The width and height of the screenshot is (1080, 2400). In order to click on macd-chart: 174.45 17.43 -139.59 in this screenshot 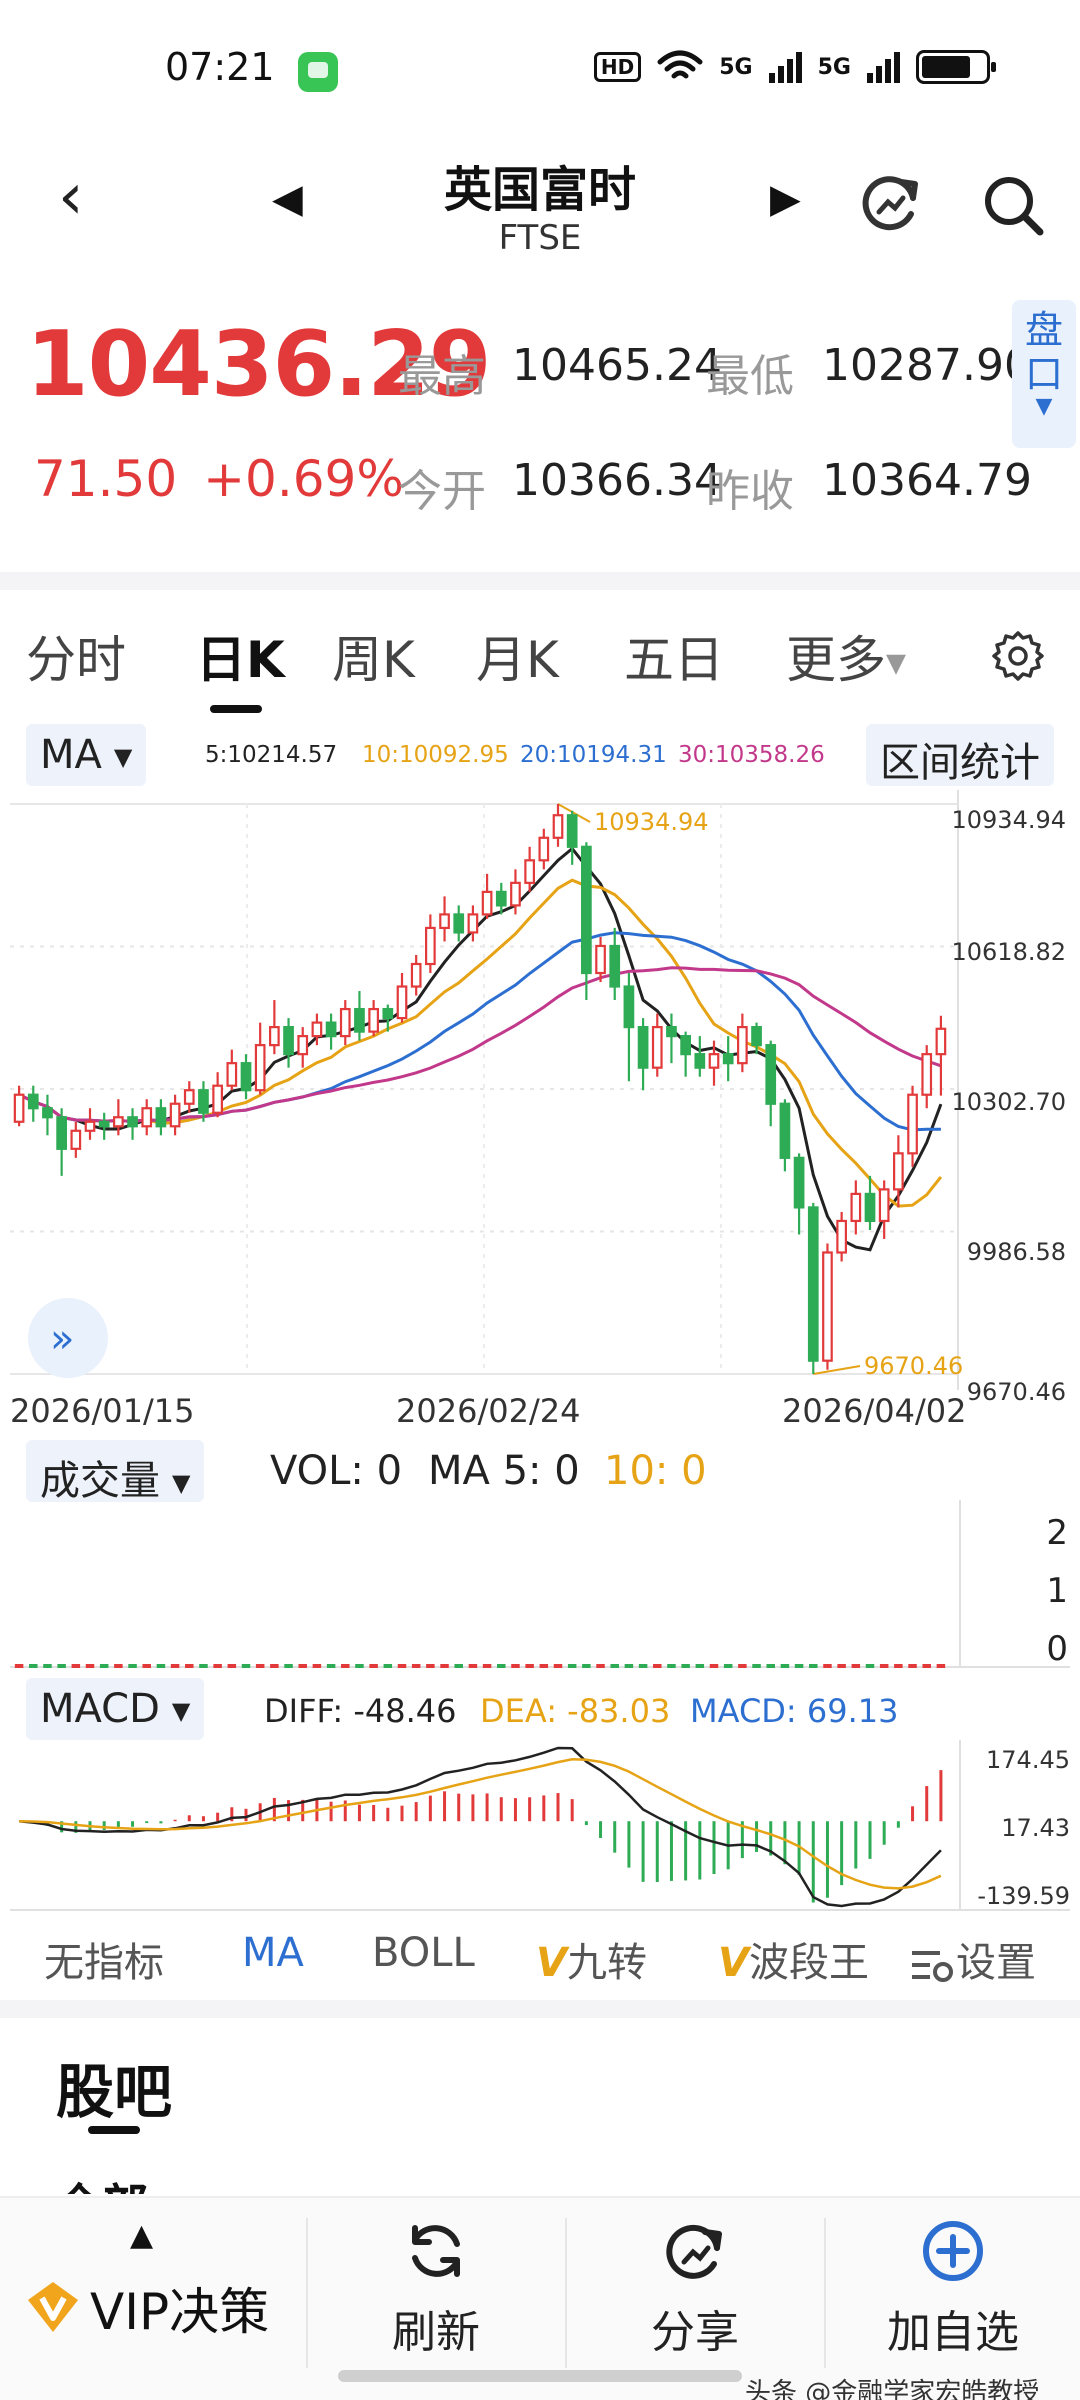, I will do `click(540, 1826)`.